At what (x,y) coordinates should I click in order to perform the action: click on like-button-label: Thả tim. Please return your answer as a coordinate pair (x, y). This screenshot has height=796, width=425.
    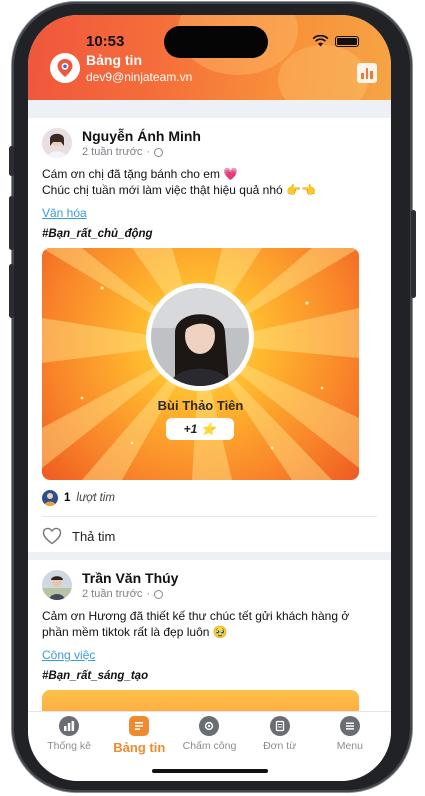
    Looking at the image, I should click on (94, 536).